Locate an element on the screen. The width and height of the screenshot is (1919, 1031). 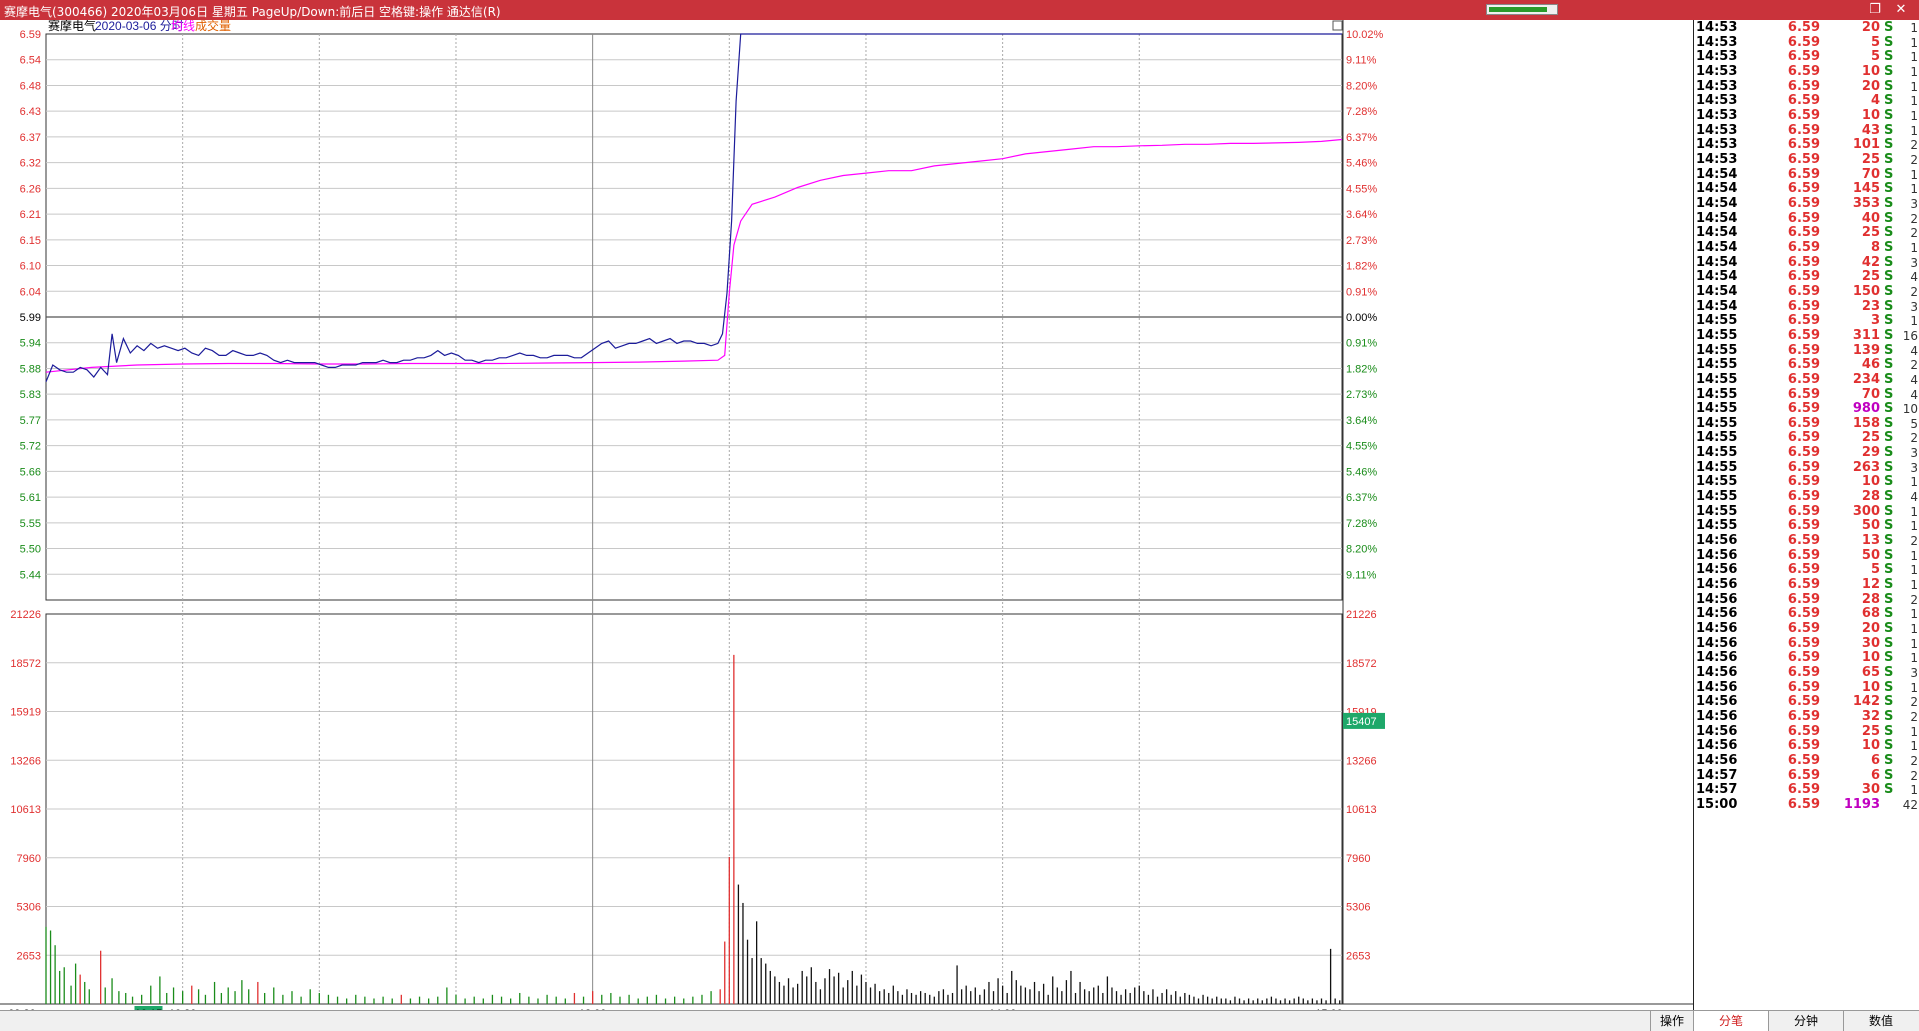
price-axis-label: 6.48 is located at coordinates (30, 86).